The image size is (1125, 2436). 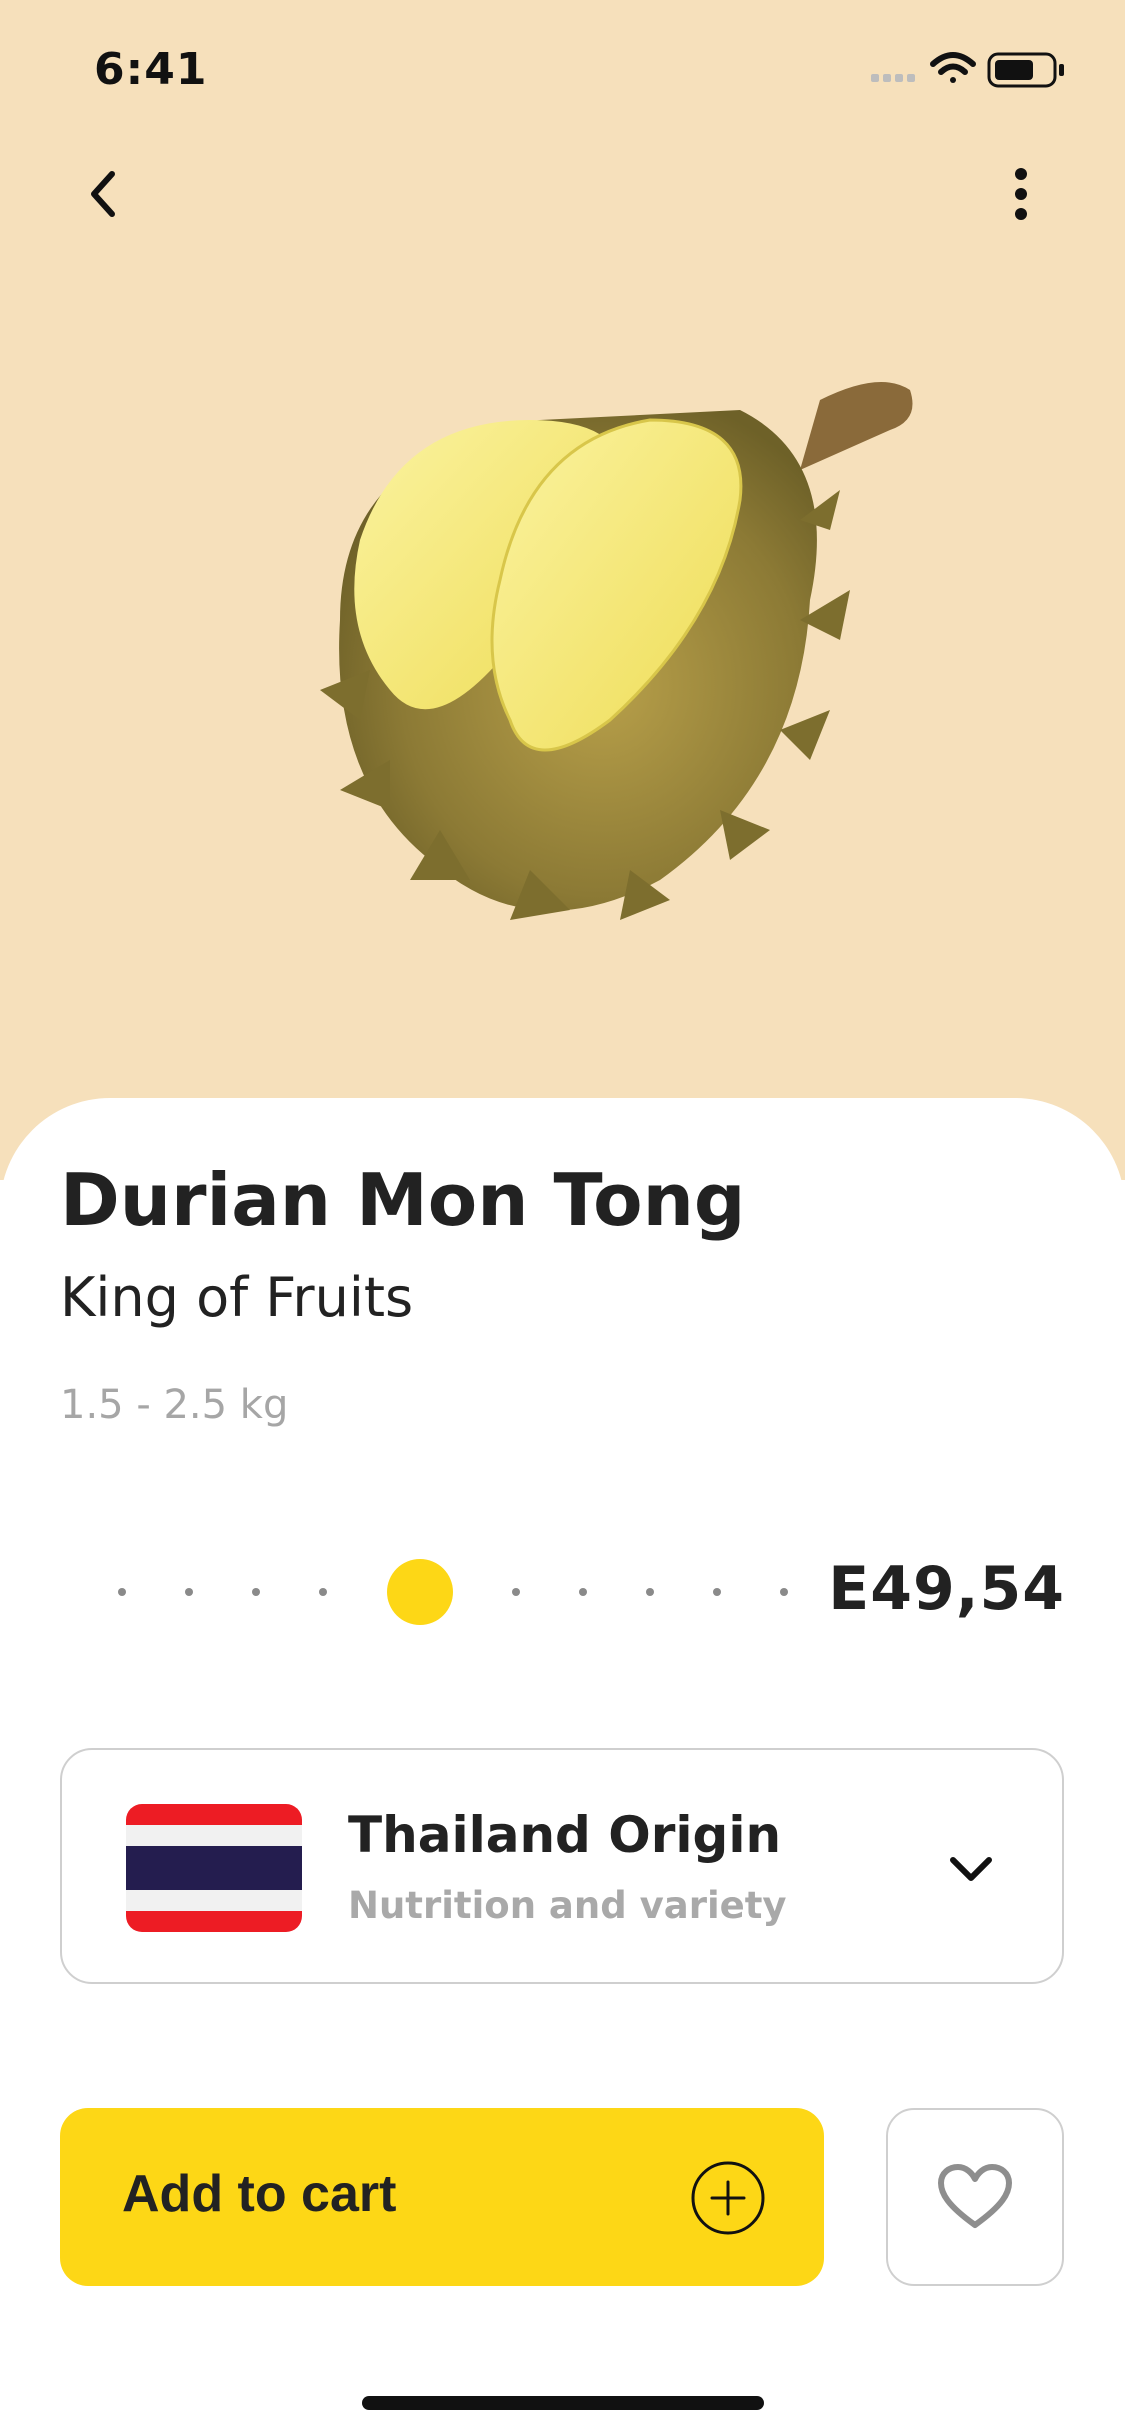 I want to click on product-subtitle: King of Fruits, so click(x=237, y=1297).